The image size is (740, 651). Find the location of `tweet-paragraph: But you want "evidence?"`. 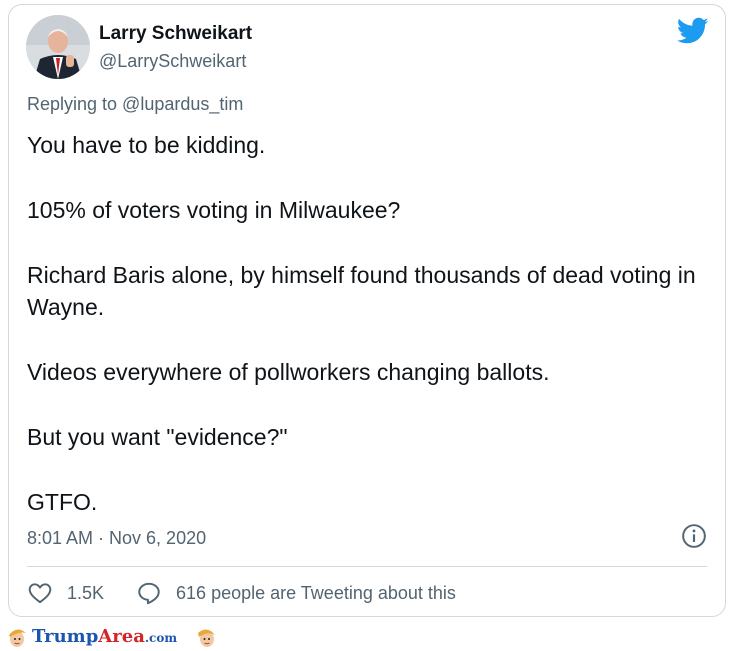

tweet-paragraph: But you want "evidence?" is located at coordinates (157, 437).